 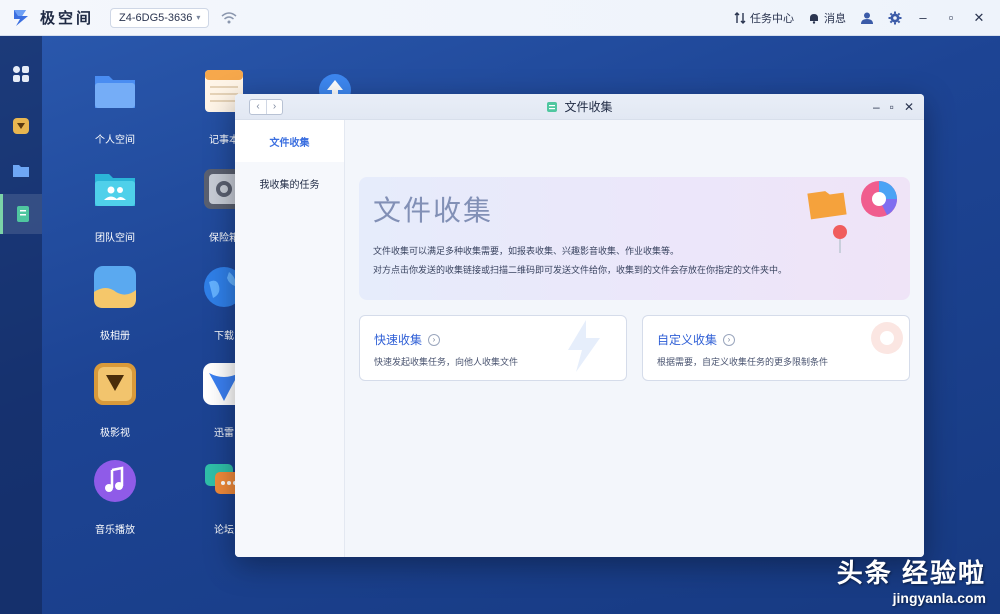 I want to click on custom-collect-desc: 根据需要，自定义收集任务的更多限制条件, so click(x=743, y=362).